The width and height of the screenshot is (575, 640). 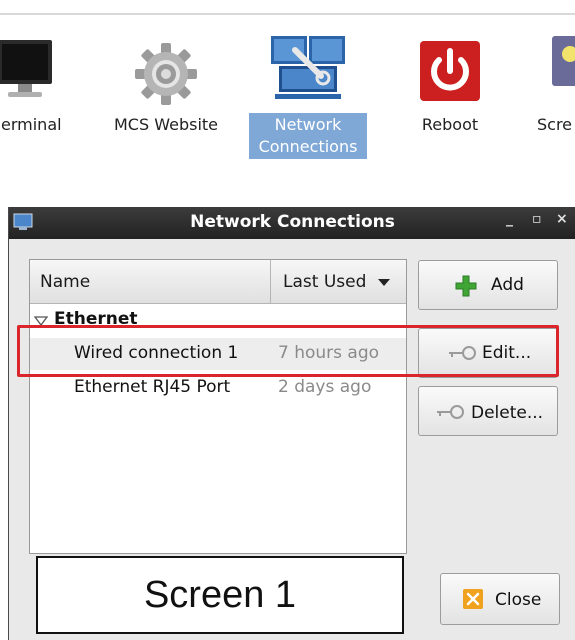 What do you see at coordinates (31, 124) in the screenshot?
I see `launcher-label-terminal: erminal` at bounding box center [31, 124].